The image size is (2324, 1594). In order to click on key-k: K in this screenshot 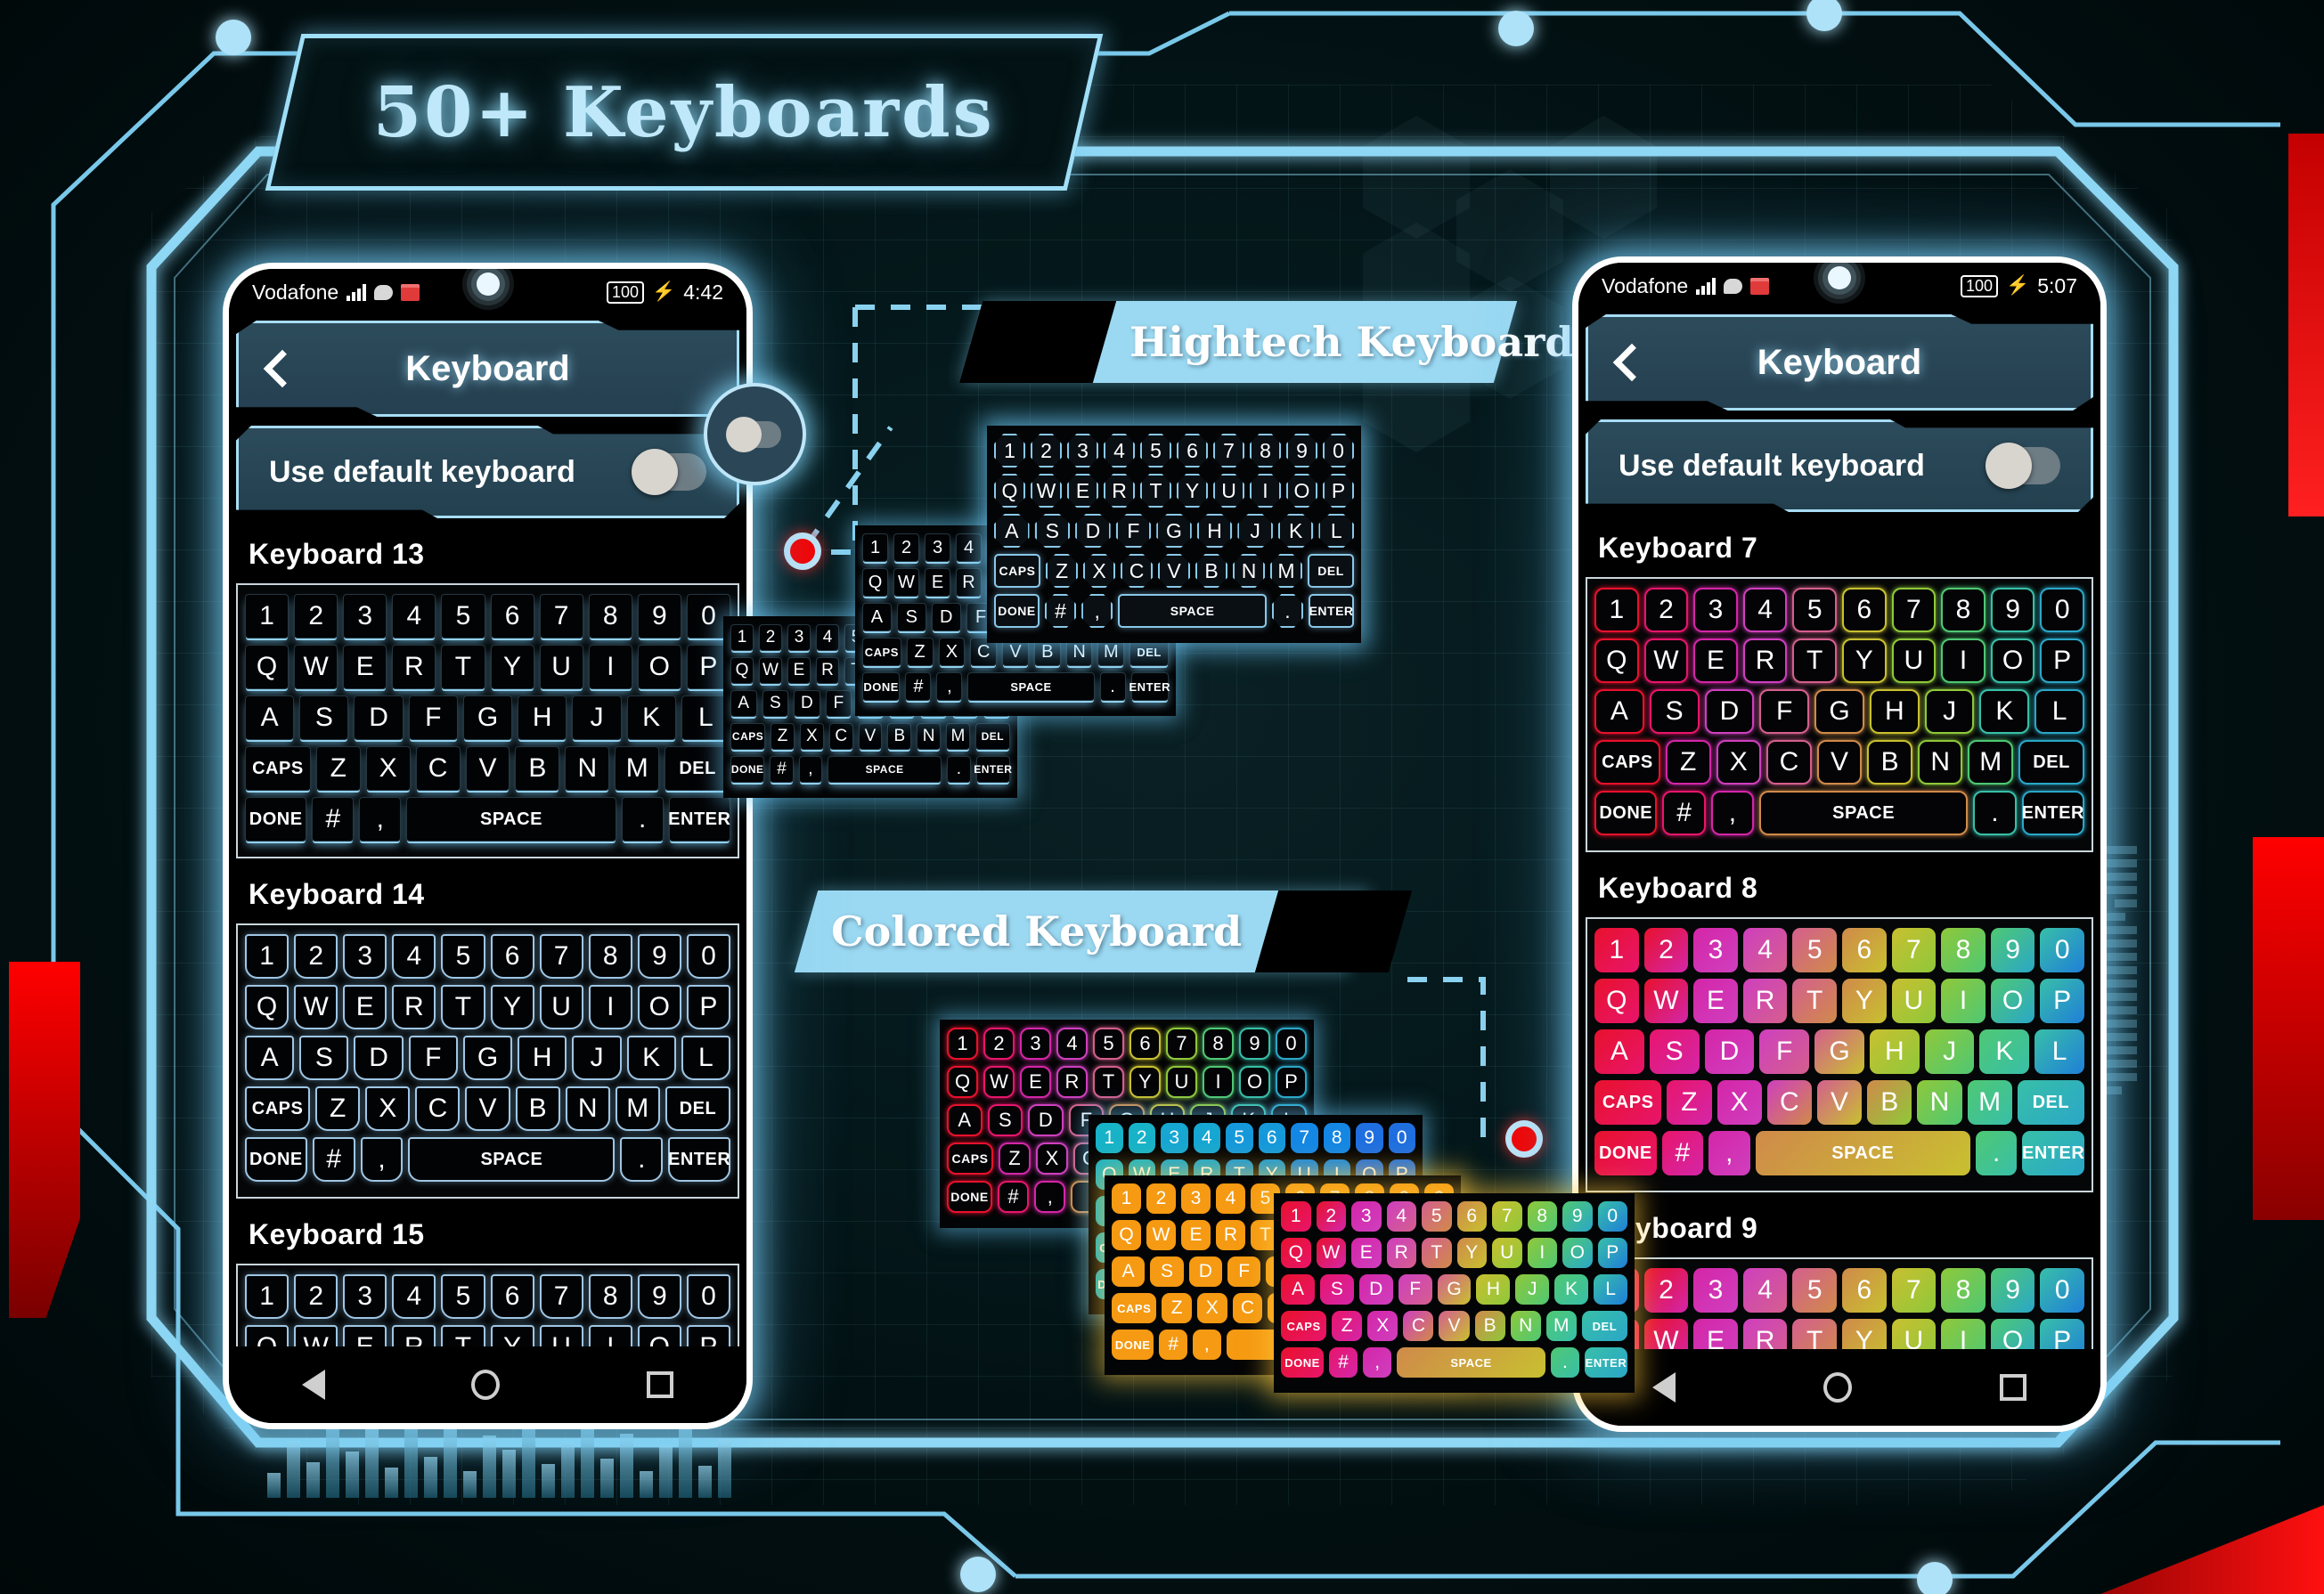, I will do `click(2004, 1051)`.